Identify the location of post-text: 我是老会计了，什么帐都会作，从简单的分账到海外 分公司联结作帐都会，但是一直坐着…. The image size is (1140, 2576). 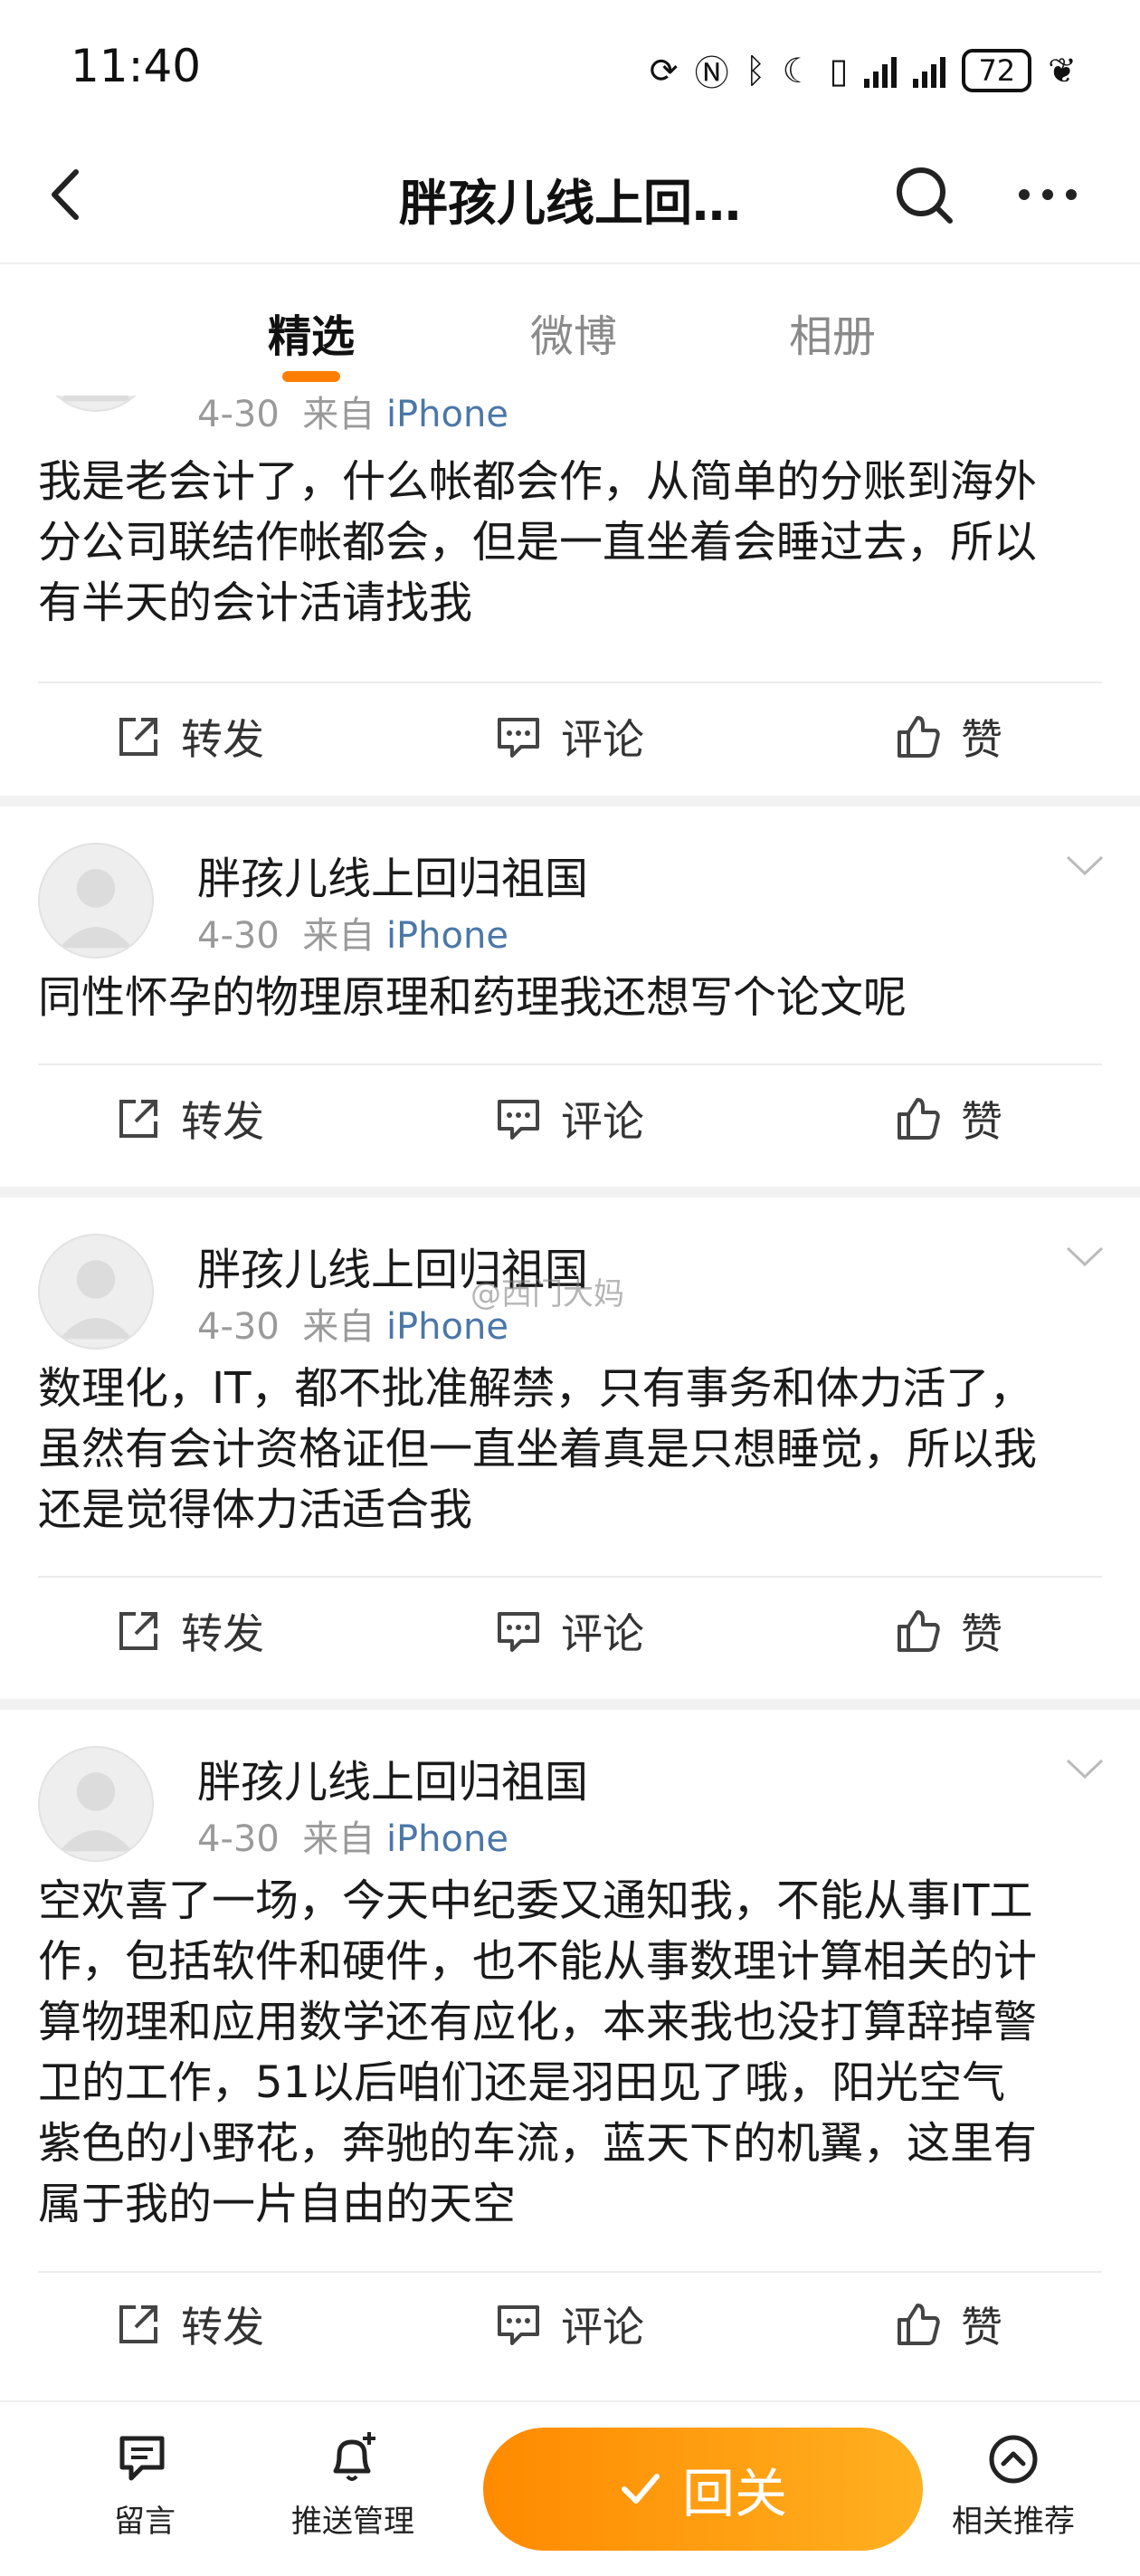
(572, 543).